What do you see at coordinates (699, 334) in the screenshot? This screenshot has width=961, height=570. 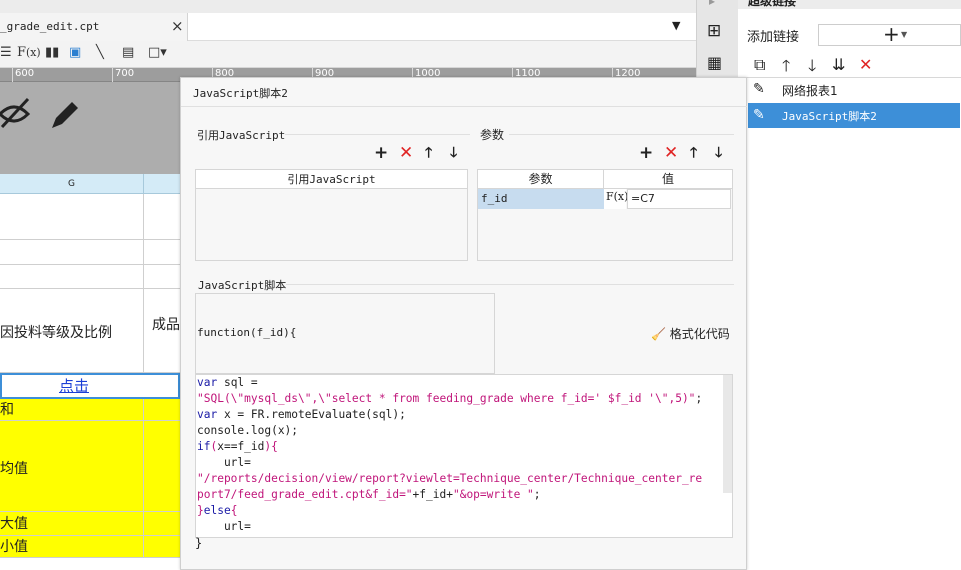 I see `format-code-label: 格式化代码` at bounding box center [699, 334].